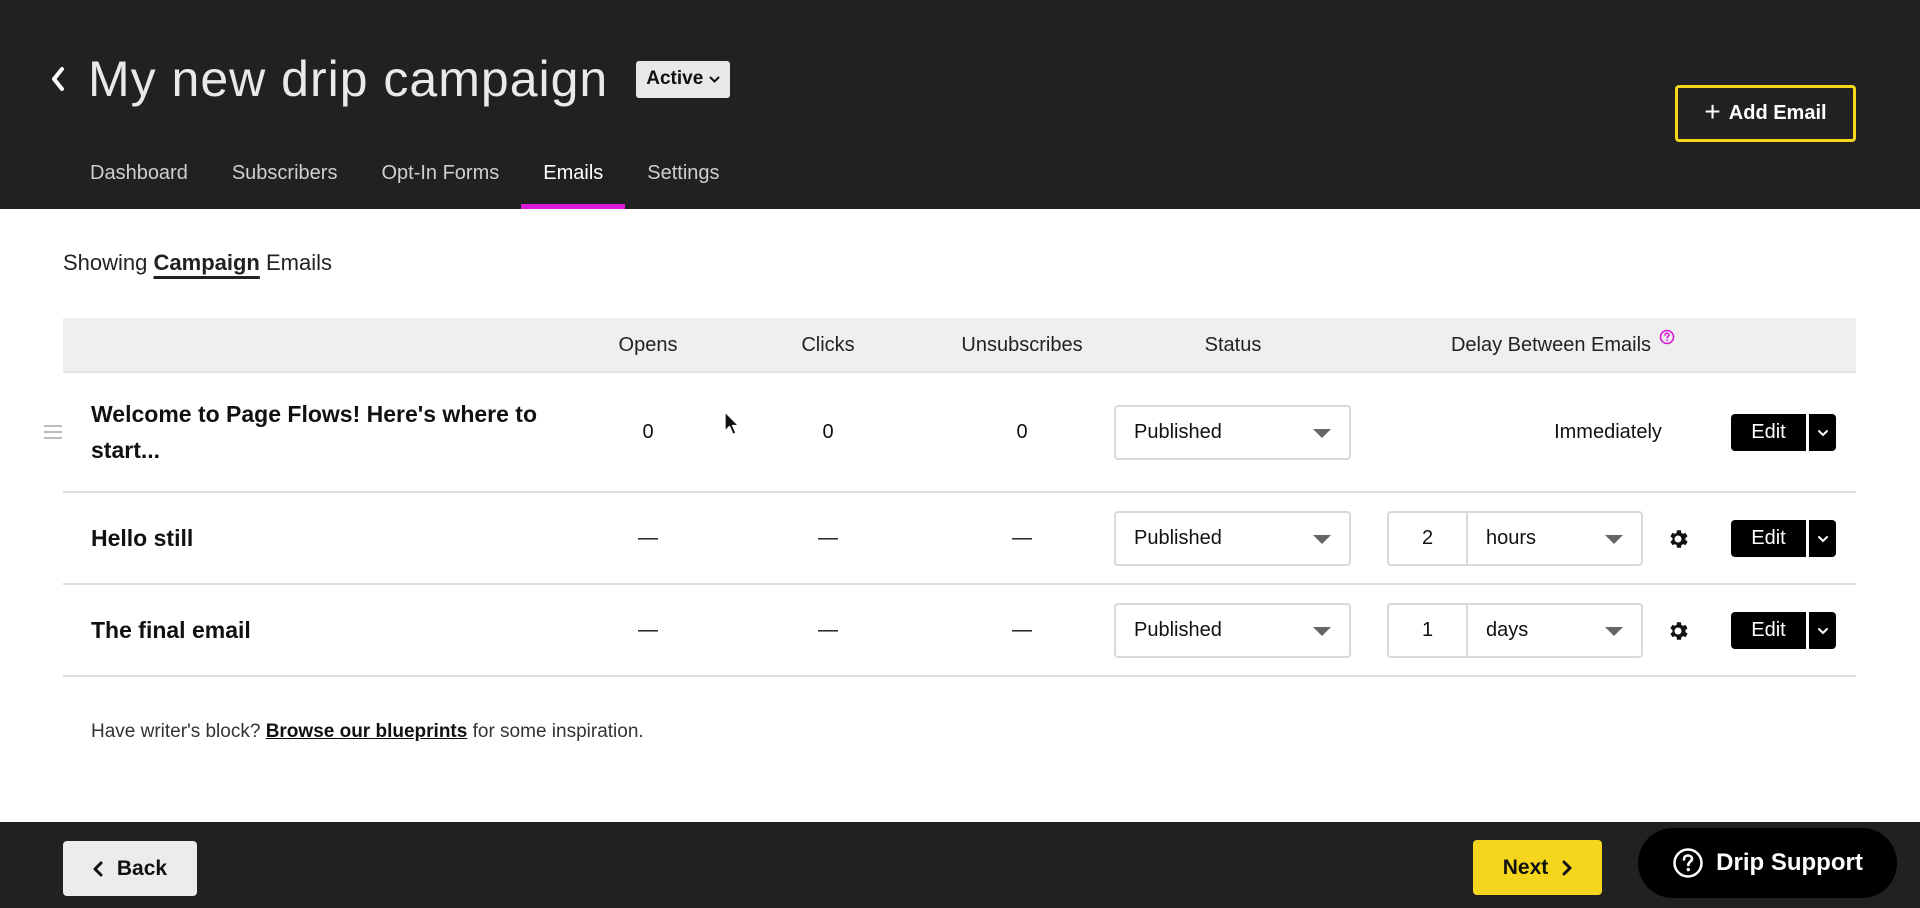  Describe the element at coordinates (1022, 431) in the screenshot. I see `unsubscribes-value: 0` at that location.